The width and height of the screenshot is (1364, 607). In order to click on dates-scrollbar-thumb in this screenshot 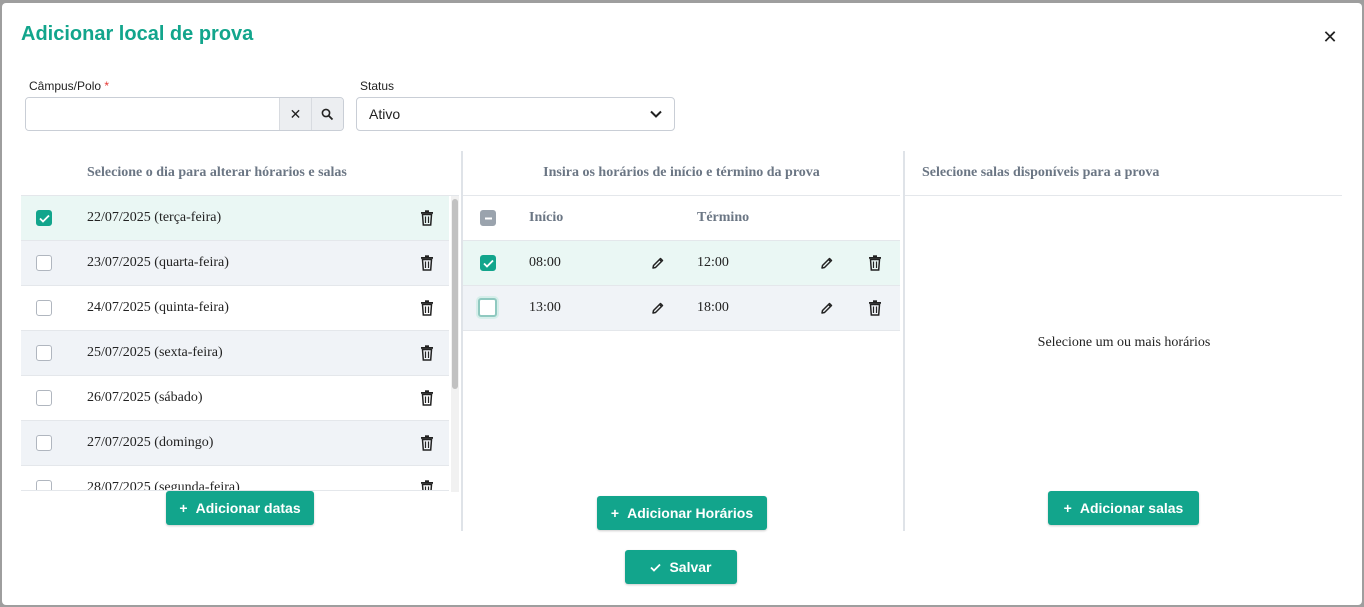, I will do `click(455, 294)`.